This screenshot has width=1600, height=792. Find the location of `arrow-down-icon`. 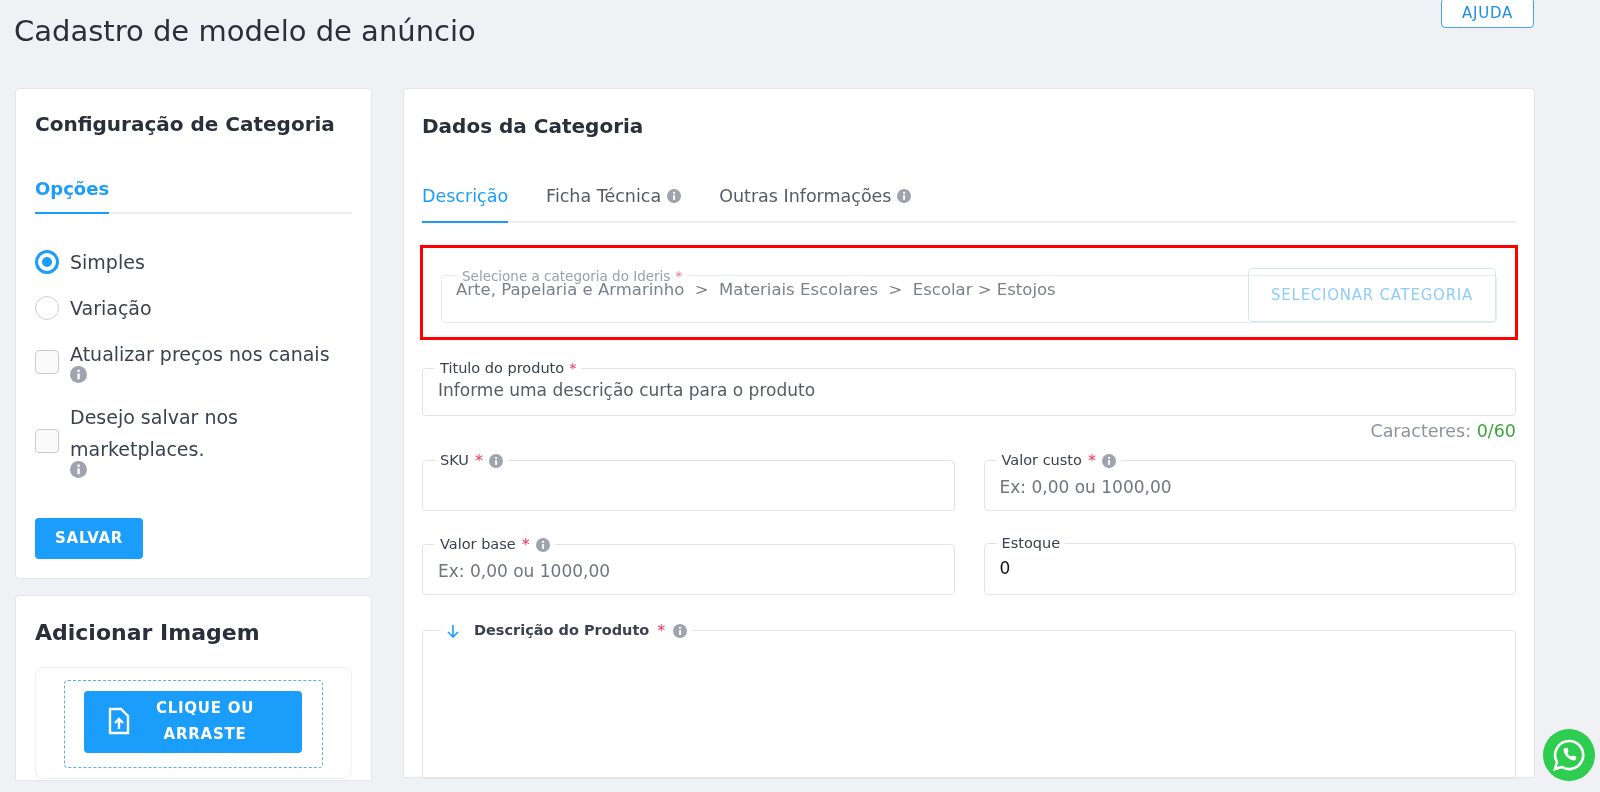

arrow-down-icon is located at coordinates (453, 630).